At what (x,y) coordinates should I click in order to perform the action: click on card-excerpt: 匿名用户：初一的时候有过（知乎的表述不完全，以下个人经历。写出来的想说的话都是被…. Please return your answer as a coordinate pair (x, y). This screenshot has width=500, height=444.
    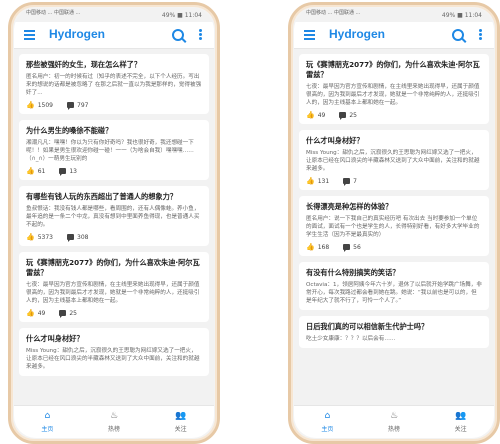
    Looking at the image, I should click on (114, 85).